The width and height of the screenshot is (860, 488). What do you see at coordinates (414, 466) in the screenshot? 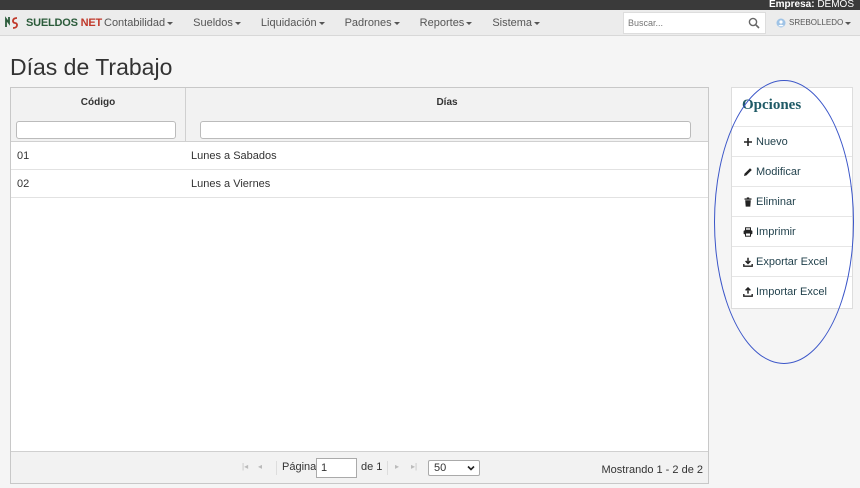
I see `last-page-icon: ▸|` at bounding box center [414, 466].